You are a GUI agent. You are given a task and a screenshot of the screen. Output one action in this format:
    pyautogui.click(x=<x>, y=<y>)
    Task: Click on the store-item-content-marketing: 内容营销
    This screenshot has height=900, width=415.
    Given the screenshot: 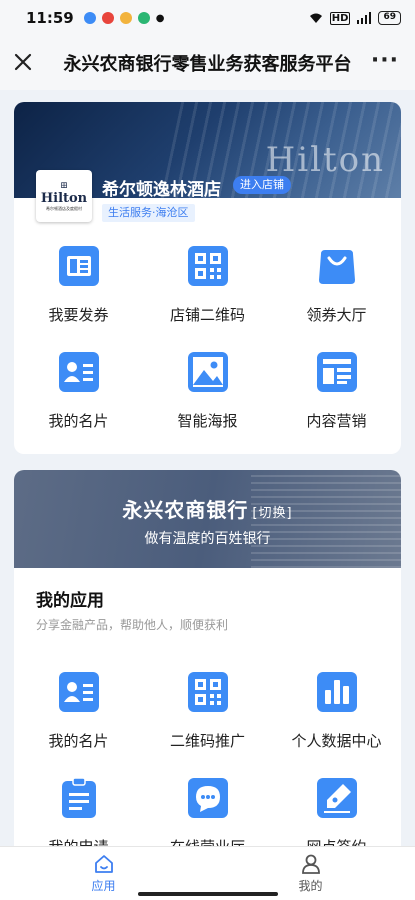 What is the action you would take?
    pyautogui.click(x=336, y=399)
    